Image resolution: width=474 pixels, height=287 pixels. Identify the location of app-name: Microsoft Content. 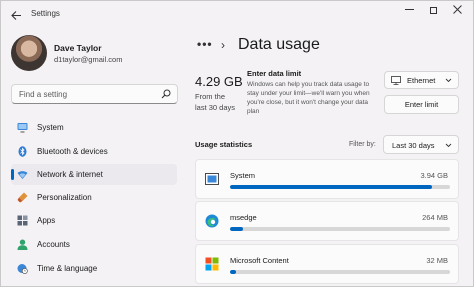
(259, 260).